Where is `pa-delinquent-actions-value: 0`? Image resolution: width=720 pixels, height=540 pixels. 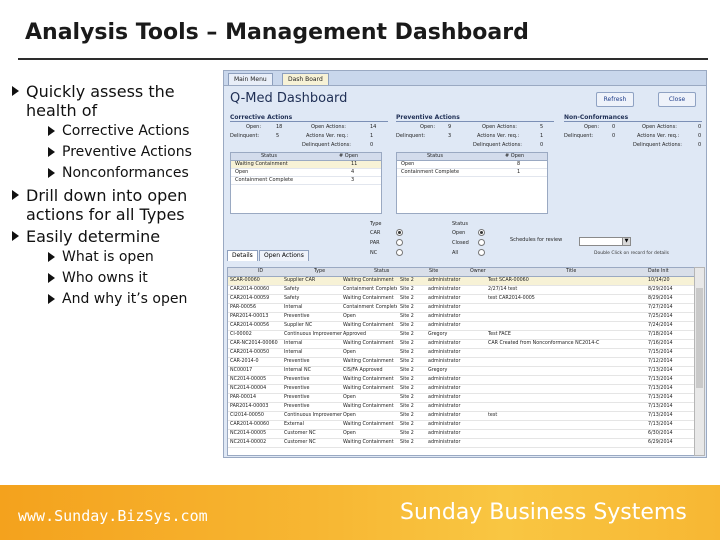
pa-delinquent-actions-value: 0 is located at coordinates (541, 145).